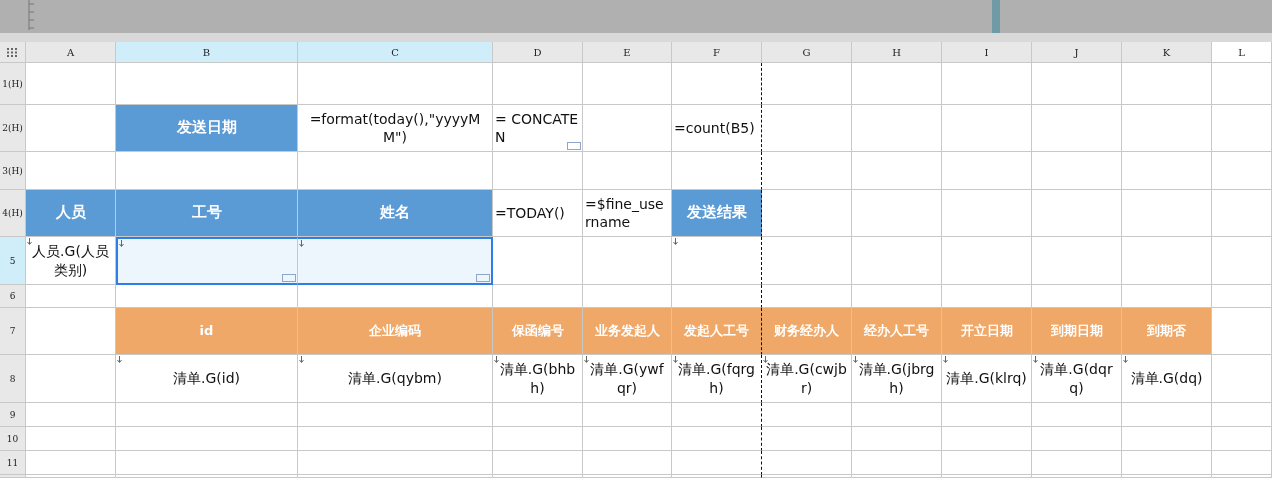 This screenshot has height=478, width=1272. Describe the element at coordinates (1242, 52) in the screenshot. I see `column-header: L` at that location.